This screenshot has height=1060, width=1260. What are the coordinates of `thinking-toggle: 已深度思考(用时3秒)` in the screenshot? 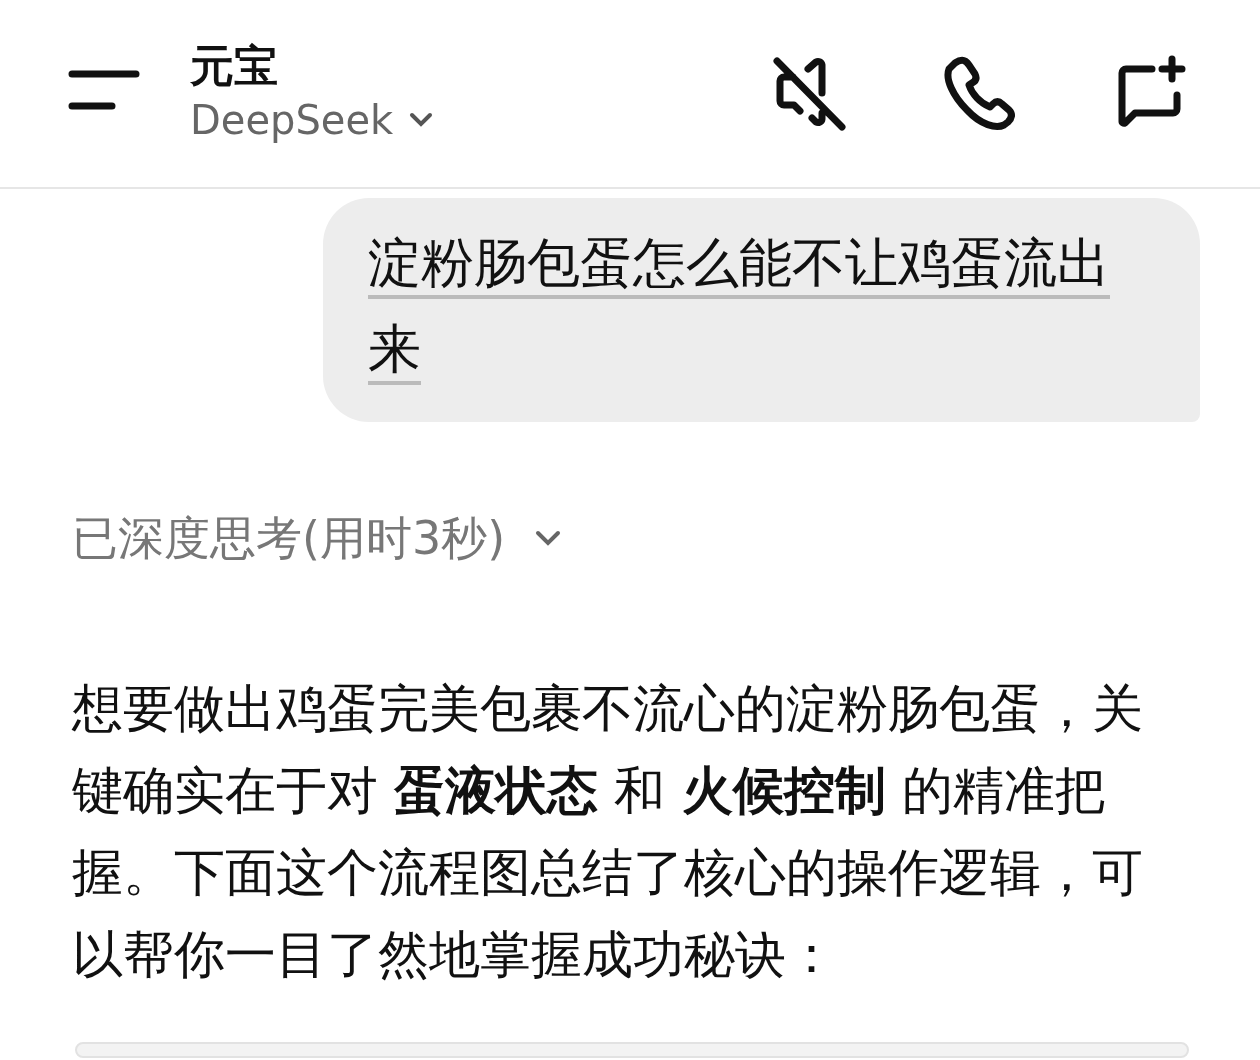 It's located at (289, 538).